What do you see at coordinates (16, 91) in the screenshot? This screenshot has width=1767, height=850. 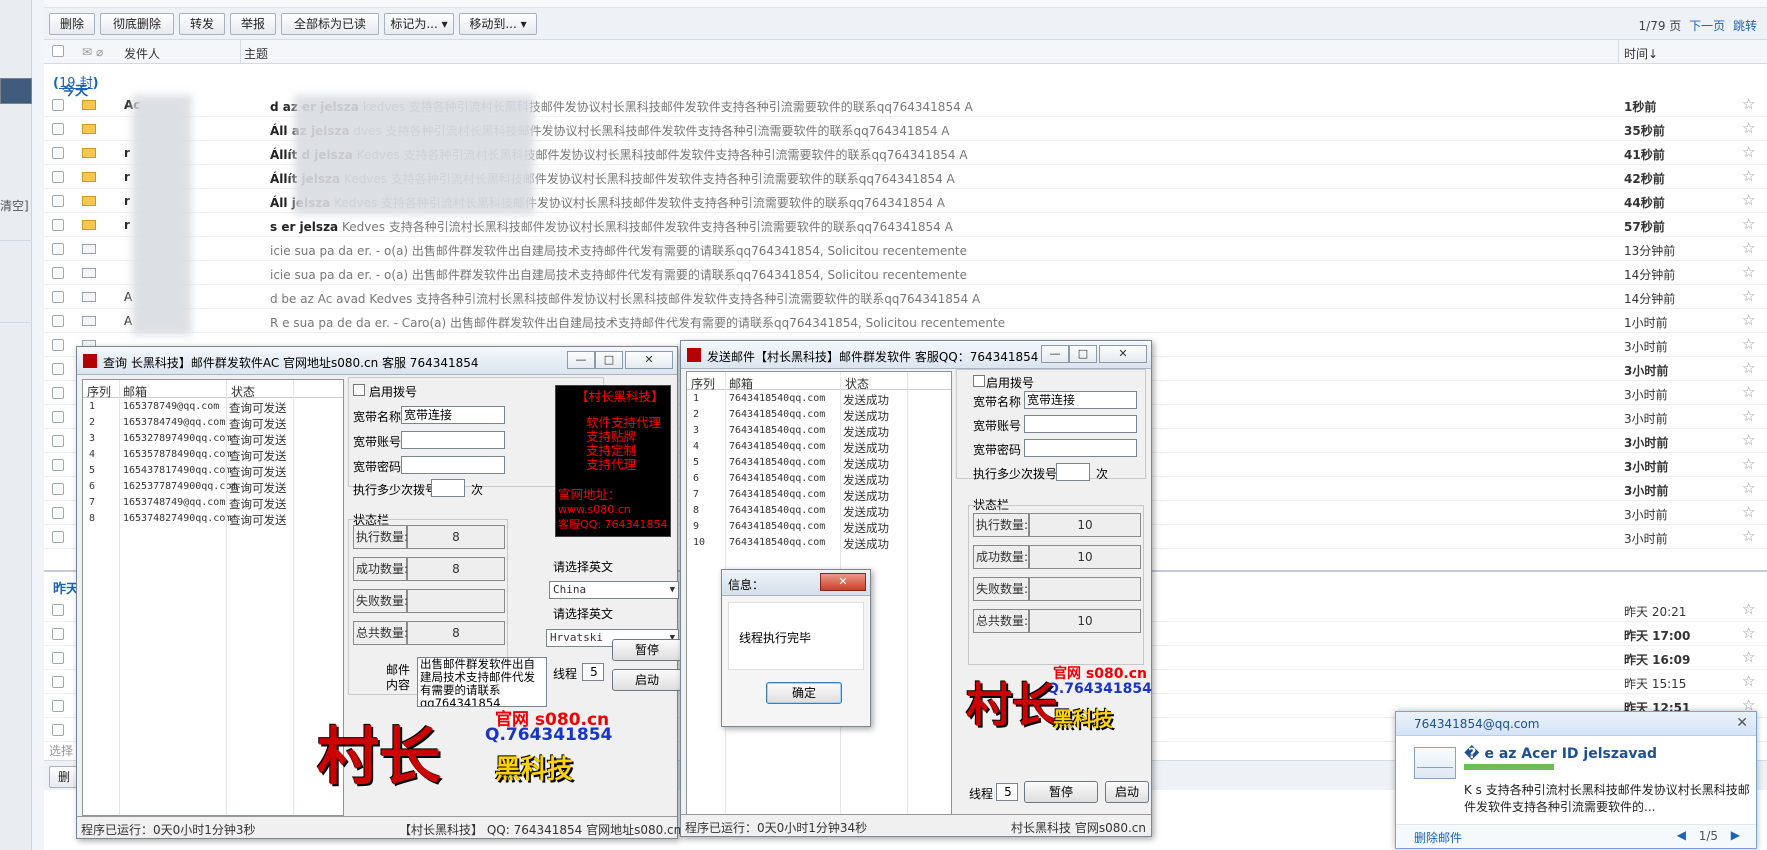 I see `left-nav-selected-item` at bounding box center [16, 91].